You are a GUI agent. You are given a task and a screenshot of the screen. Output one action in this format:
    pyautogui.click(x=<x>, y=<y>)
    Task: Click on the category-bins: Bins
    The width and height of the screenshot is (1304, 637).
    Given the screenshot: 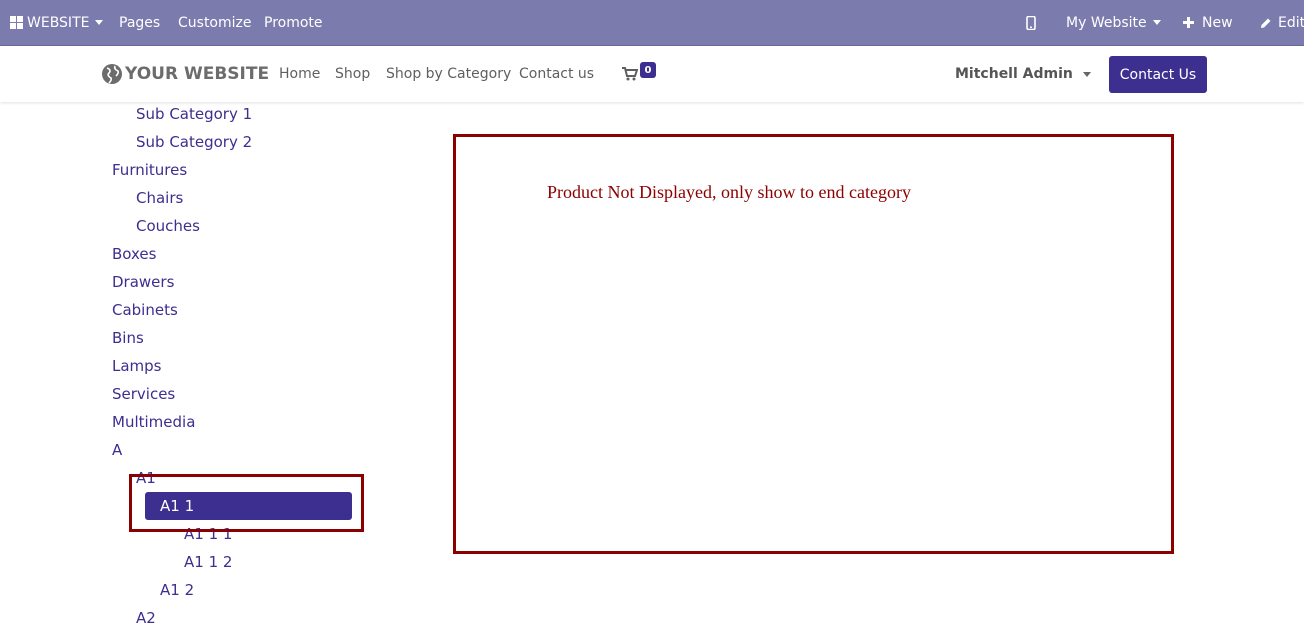 What is the action you would take?
    pyautogui.click(x=128, y=338)
    